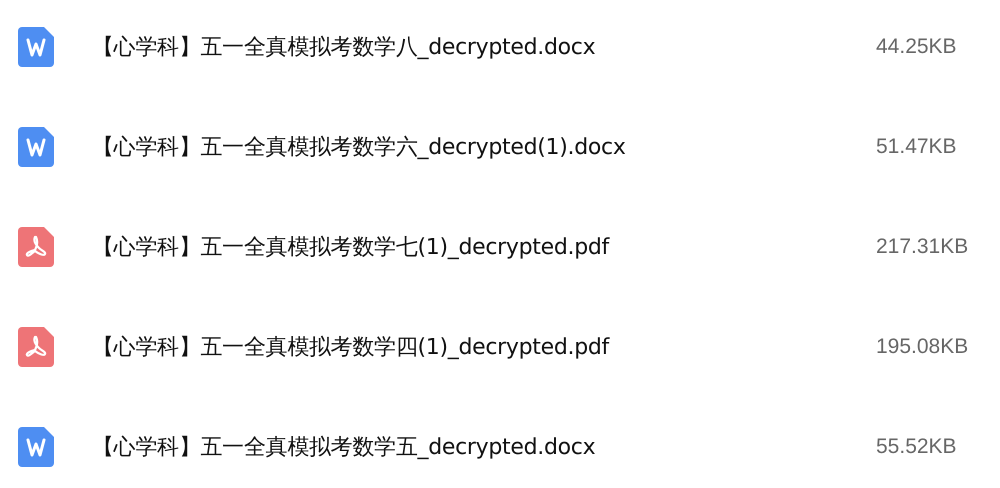  I want to click on file-size: 195.08KB, so click(922, 347).